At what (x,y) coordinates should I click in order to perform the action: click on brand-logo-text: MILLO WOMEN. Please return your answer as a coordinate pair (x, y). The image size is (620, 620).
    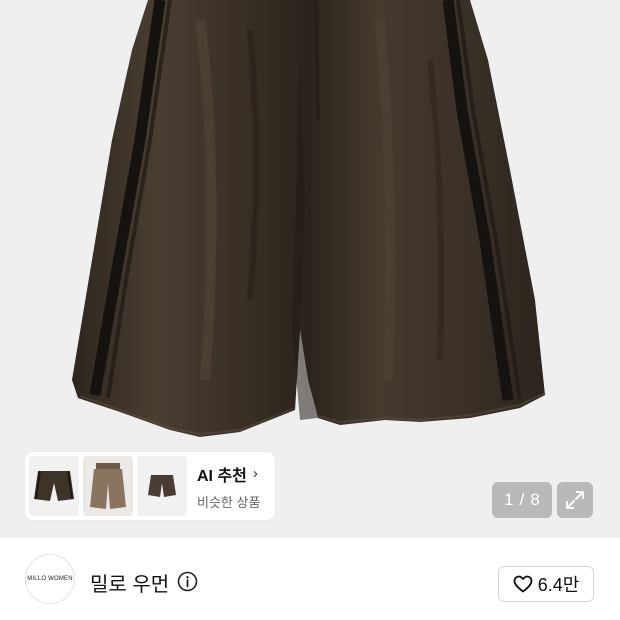
    Looking at the image, I should click on (50, 579).